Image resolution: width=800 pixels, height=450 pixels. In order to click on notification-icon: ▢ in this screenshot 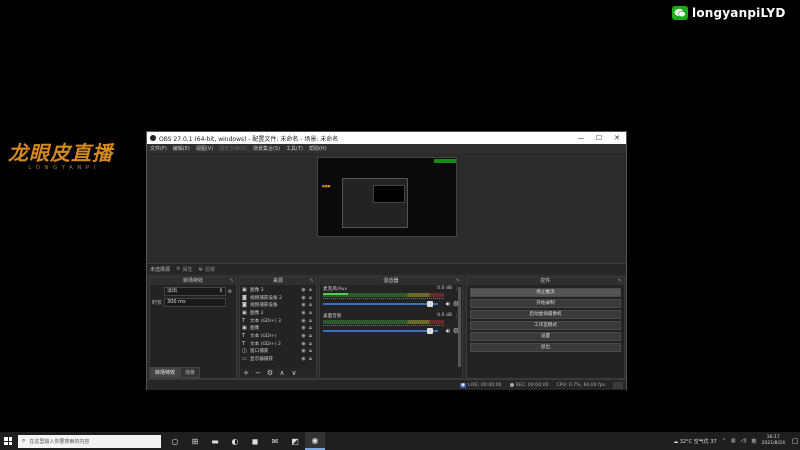, I will do `click(795, 441)`.